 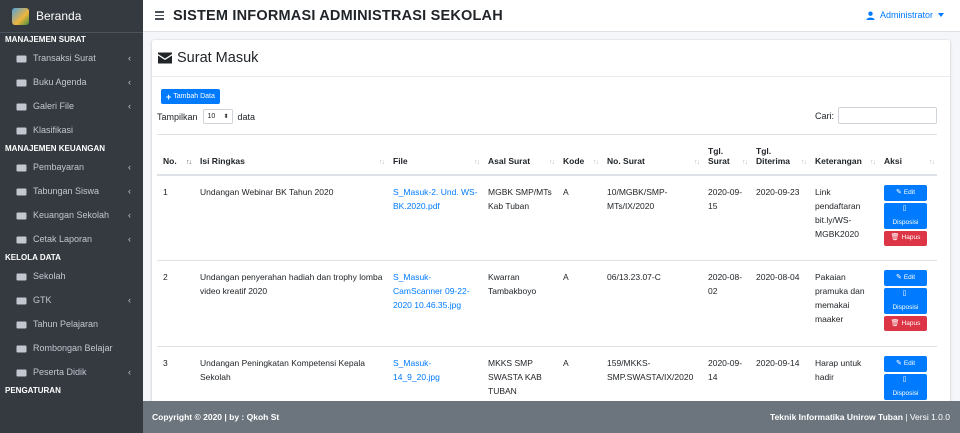 I want to click on brand-link: Beranda, so click(x=71, y=16).